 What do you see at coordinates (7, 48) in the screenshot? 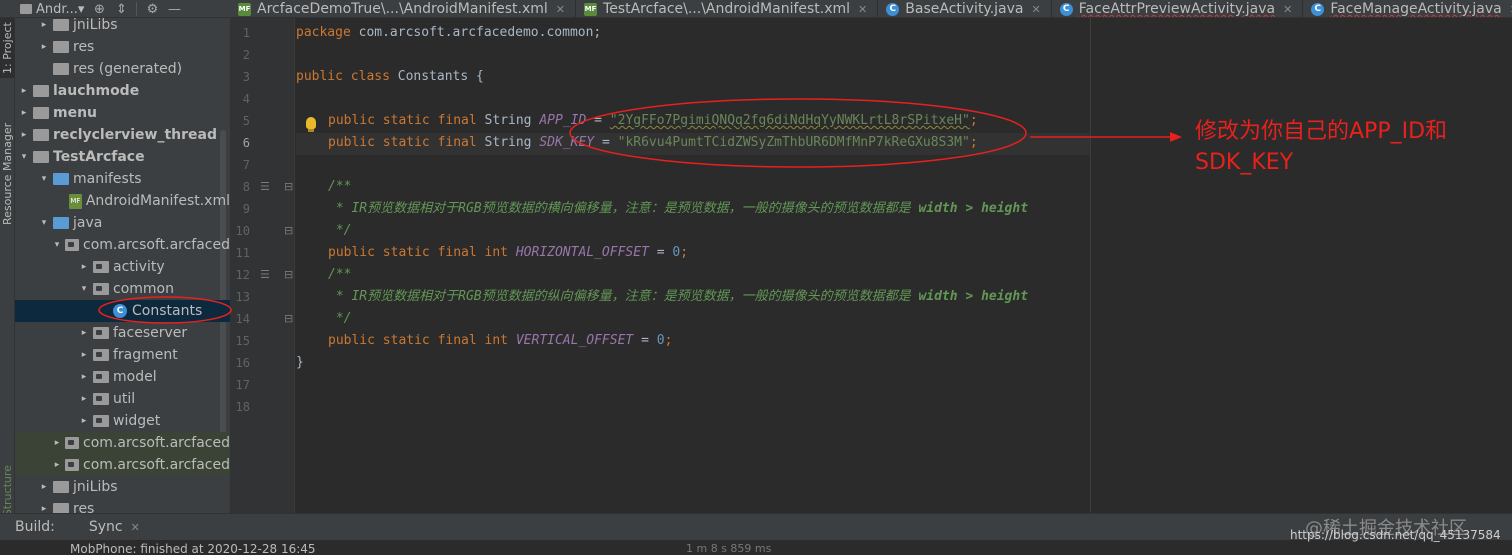
I see `project-tool-button: 1: Project` at bounding box center [7, 48].